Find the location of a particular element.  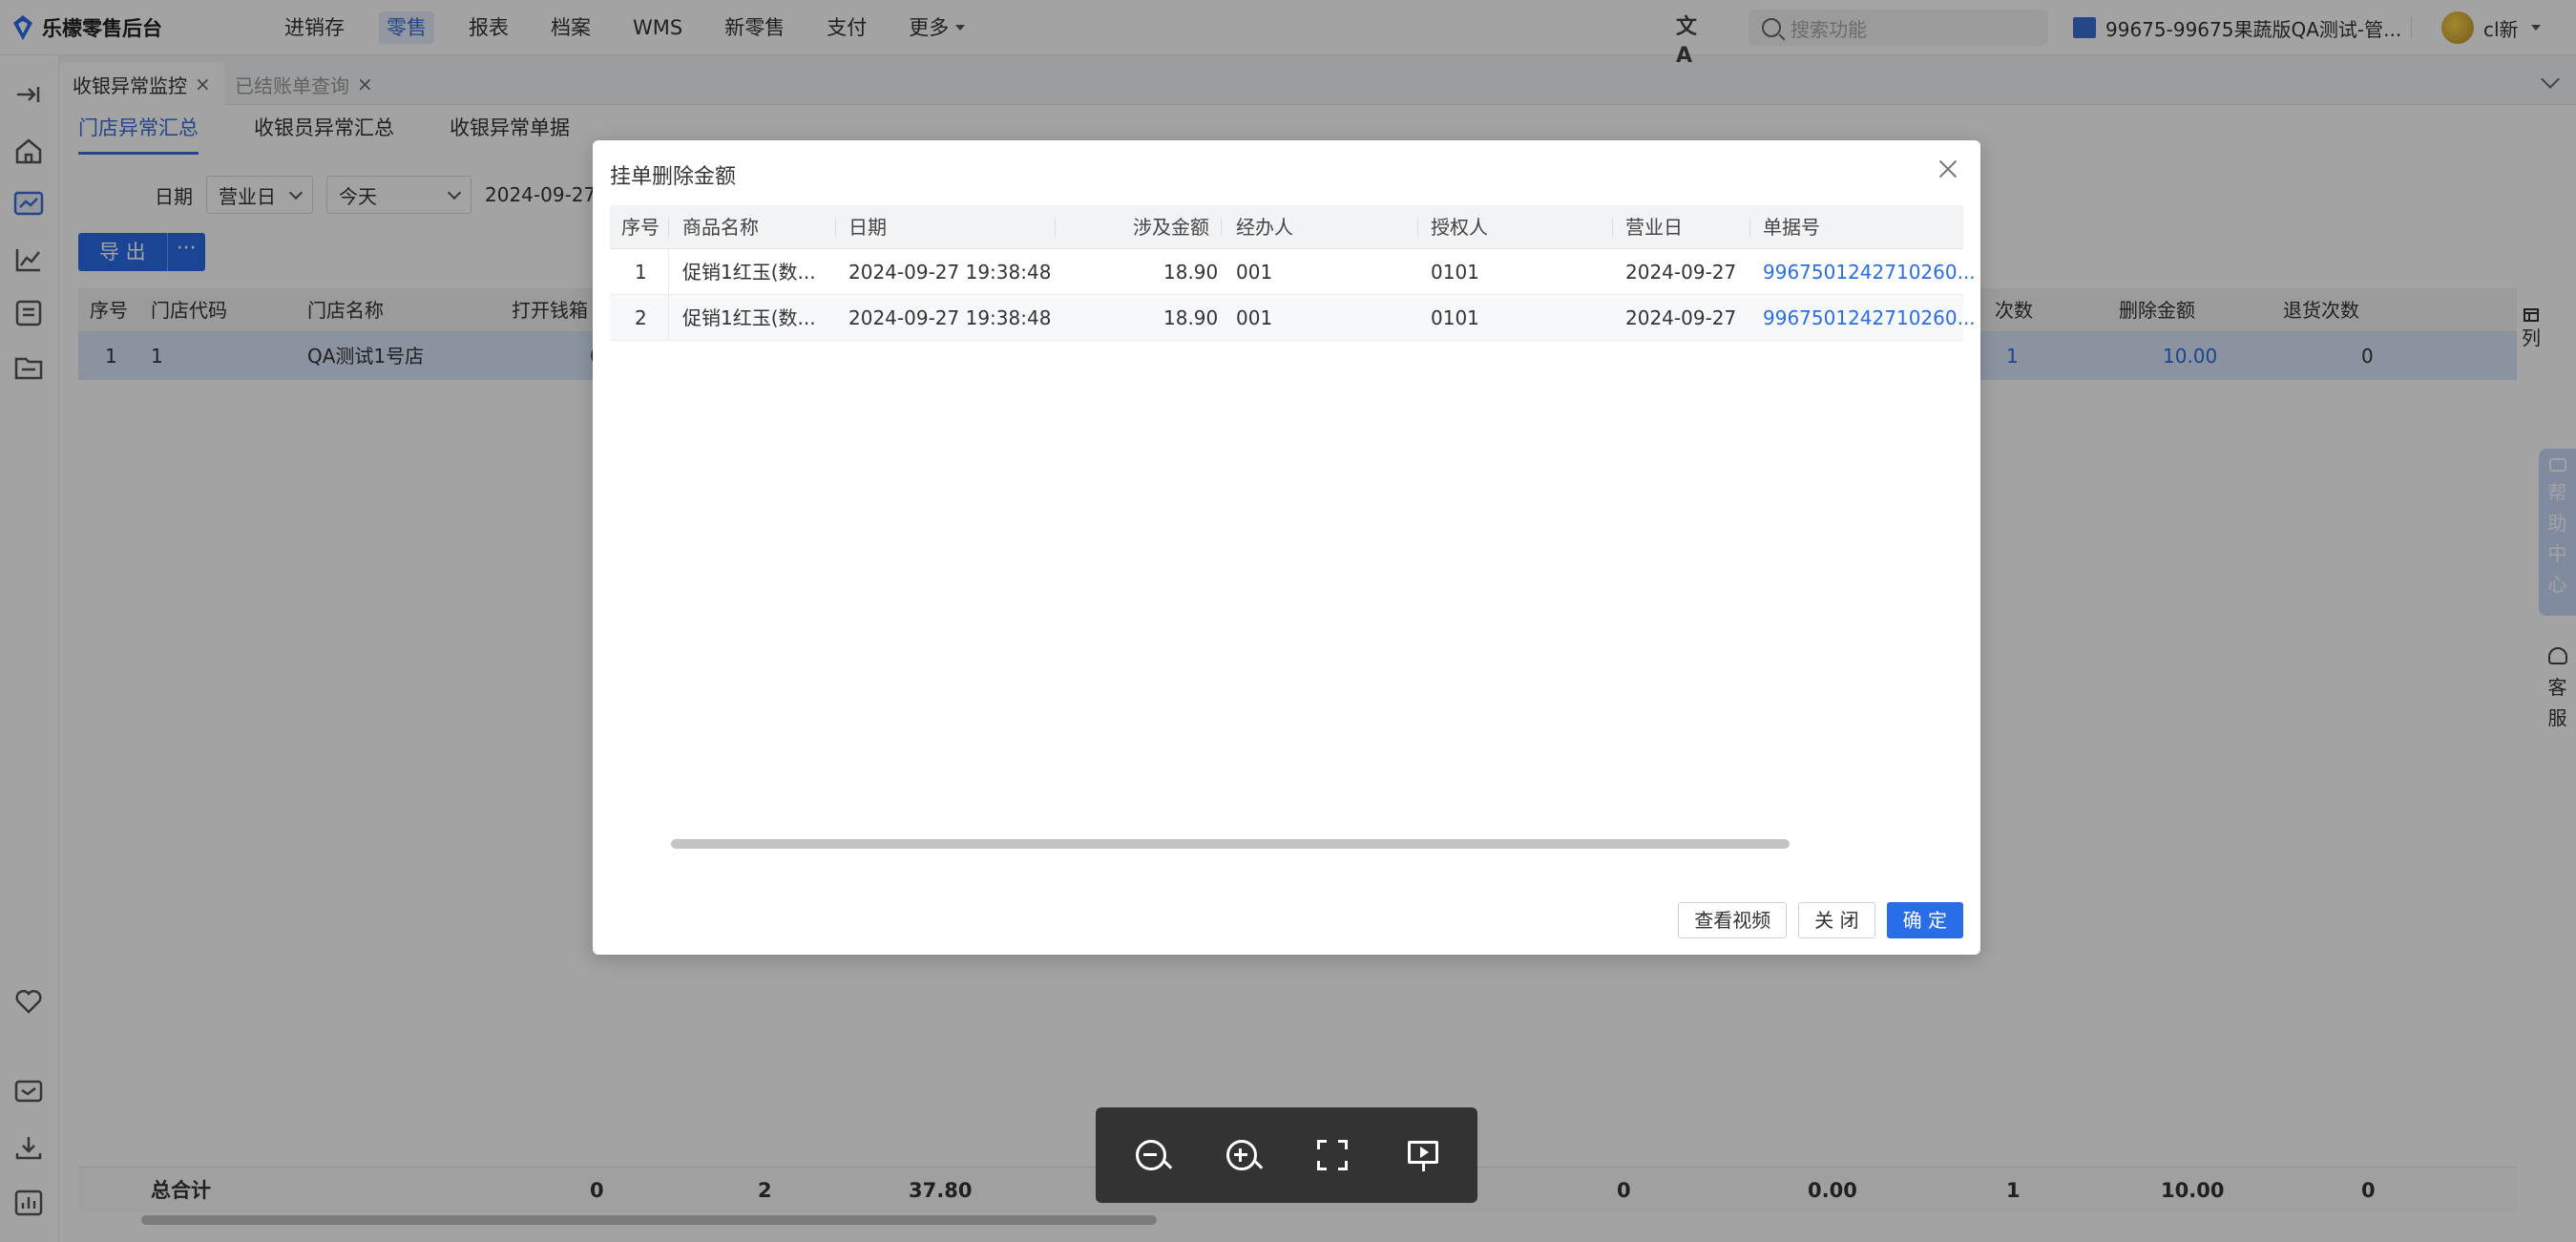

col-index: 序号 is located at coordinates (640, 227).